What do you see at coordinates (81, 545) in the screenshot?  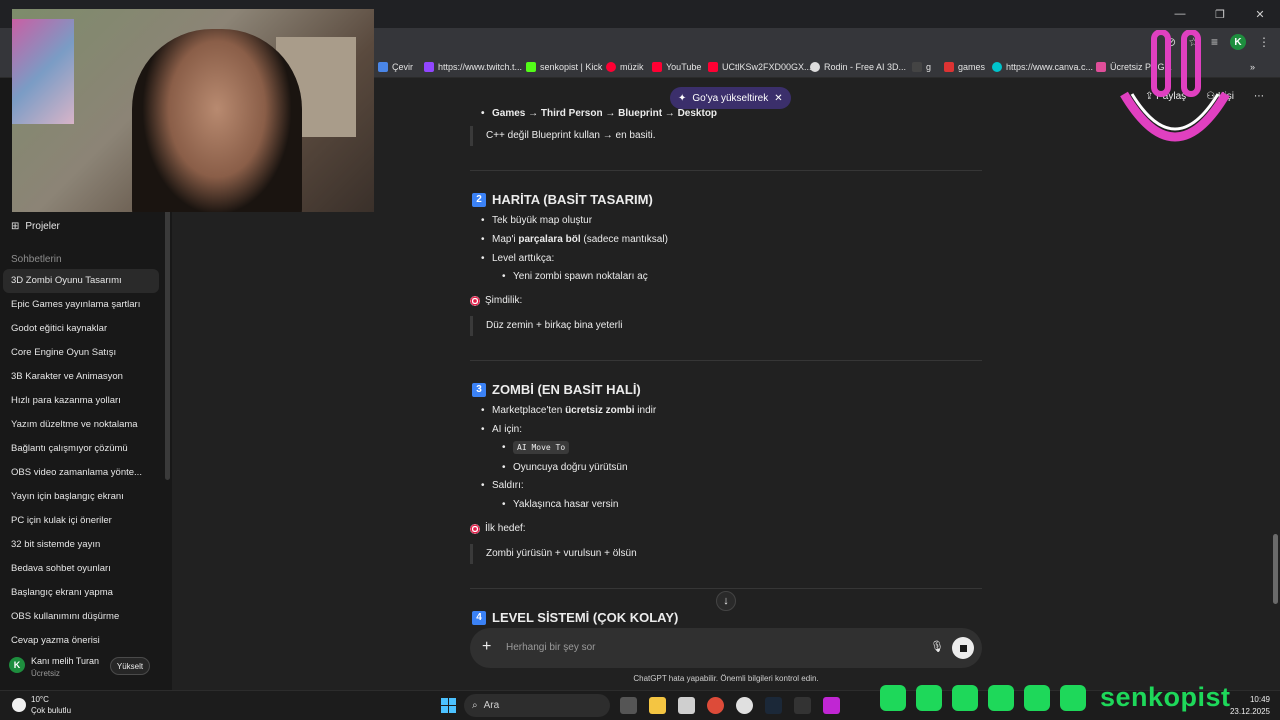 I see `chat-item: 32 bit sistemde yayın` at bounding box center [81, 545].